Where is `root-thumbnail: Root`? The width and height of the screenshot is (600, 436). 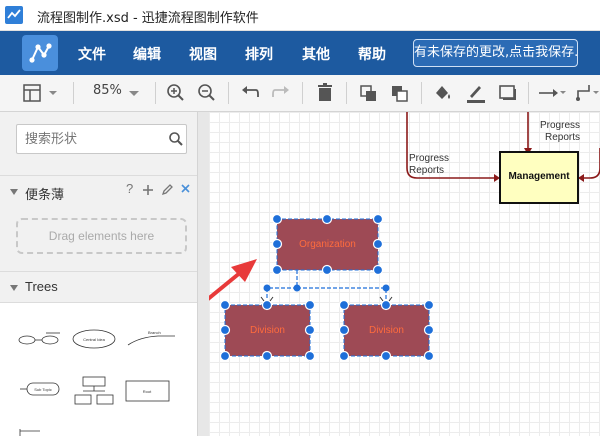
root-thumbnail: Root is located at coordinates (147, 391).